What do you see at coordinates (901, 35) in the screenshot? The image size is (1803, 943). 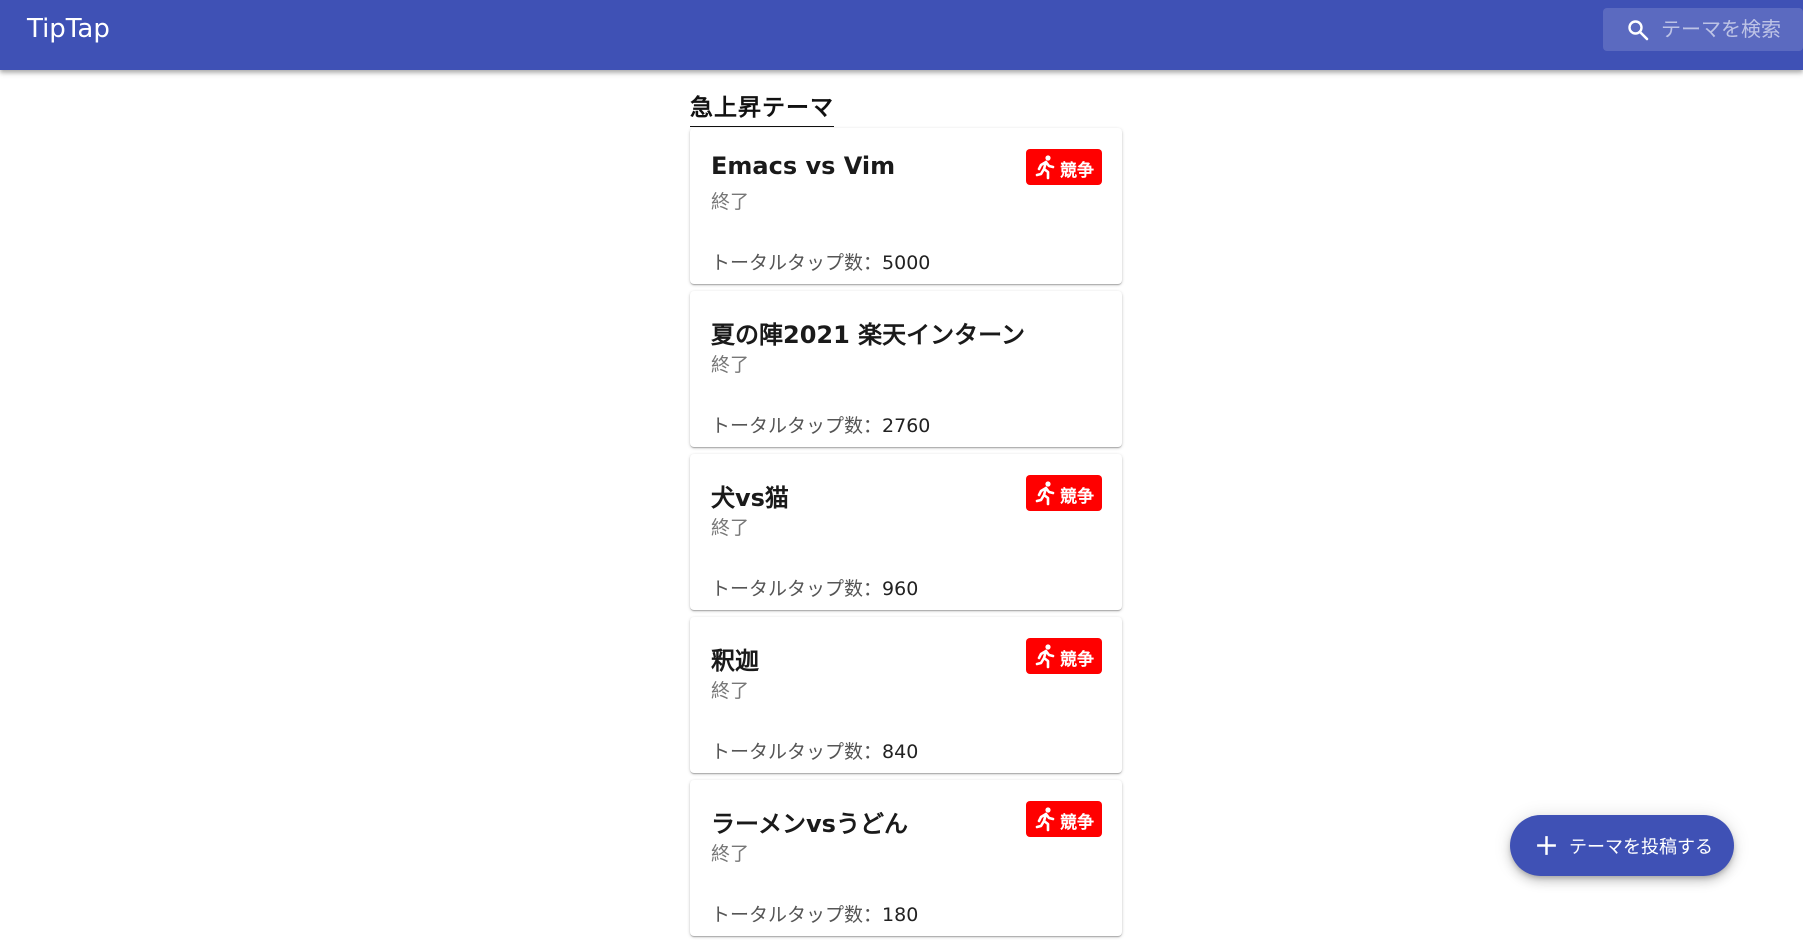 I see `app-bar: TipTap` at bounding box center [901, 35].